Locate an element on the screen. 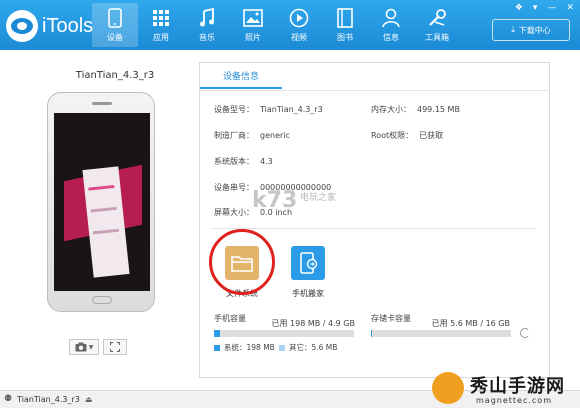 This screenshot has width=580, height=408. phone-transfer-tool: 手机搬家 is located at coordinates (308, 272).